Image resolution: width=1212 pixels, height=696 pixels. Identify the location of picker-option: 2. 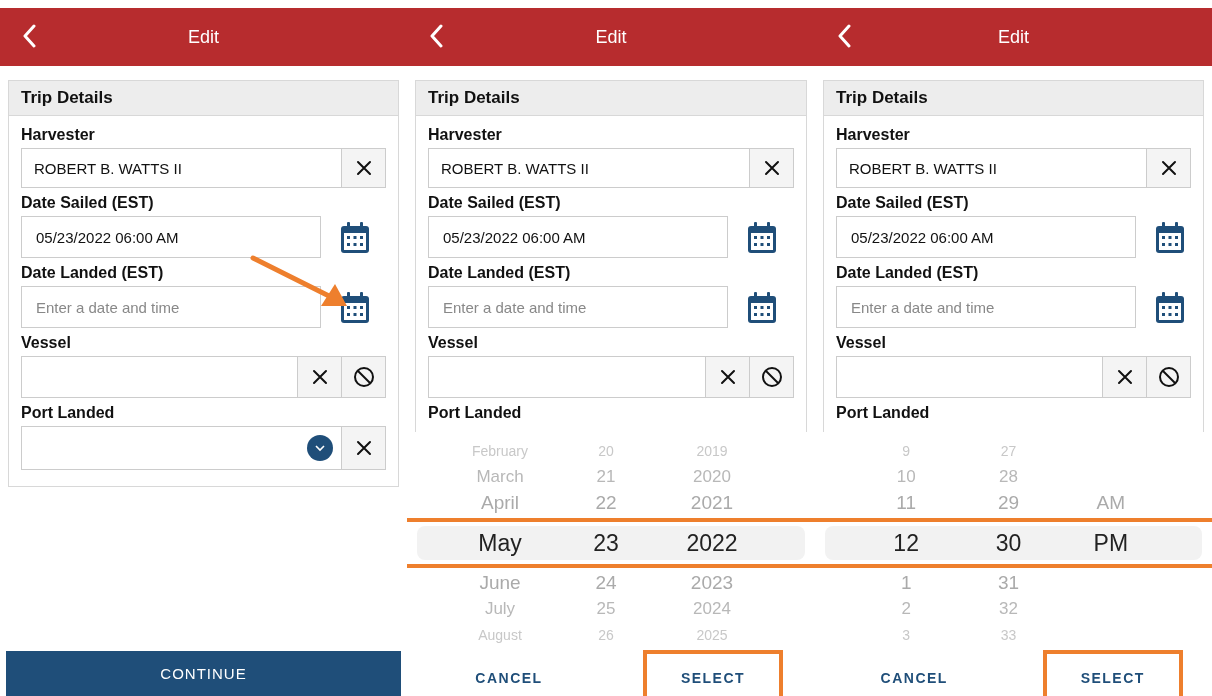
(906, 609).